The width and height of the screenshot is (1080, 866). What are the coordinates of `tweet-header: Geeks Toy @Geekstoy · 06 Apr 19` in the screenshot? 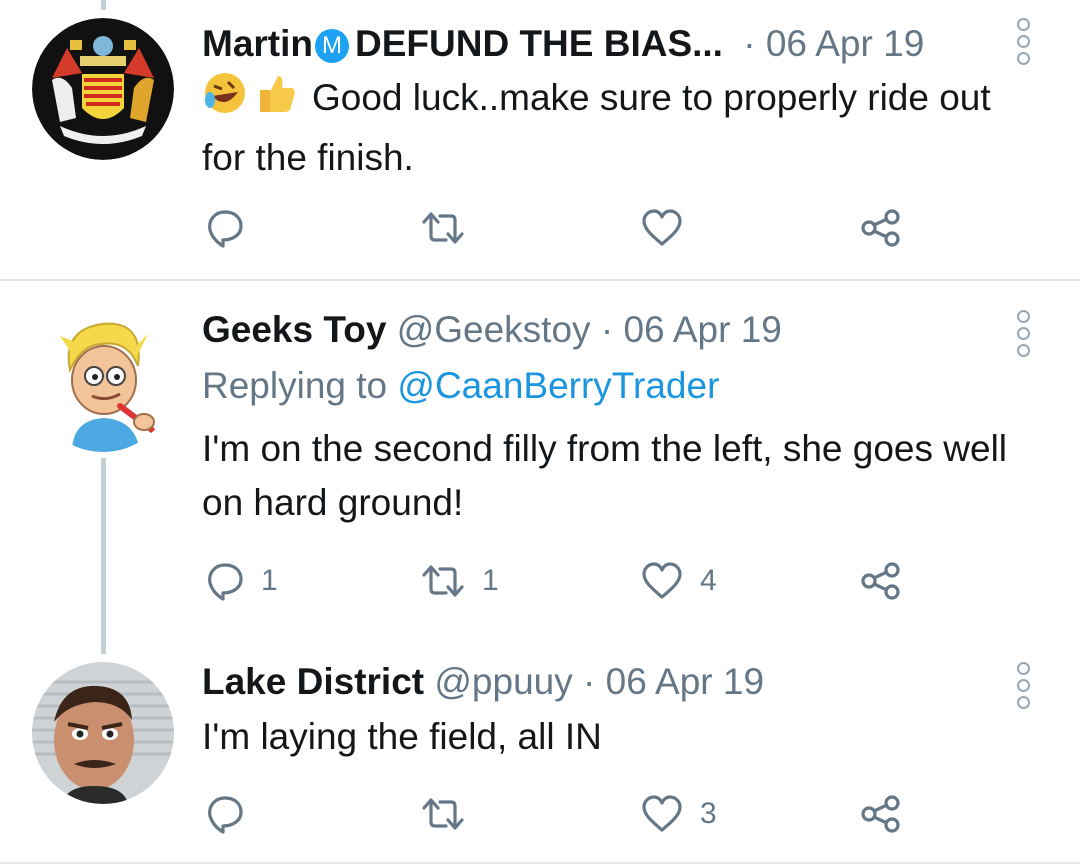 It's located at (492, 330).